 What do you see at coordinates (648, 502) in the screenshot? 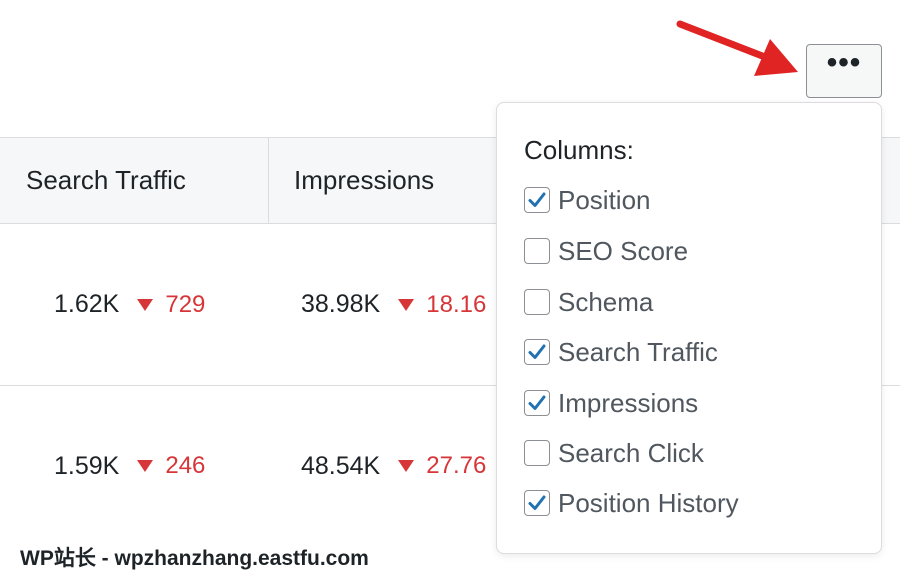
I see `option-label: Position History` at bounding box center [648, 502].